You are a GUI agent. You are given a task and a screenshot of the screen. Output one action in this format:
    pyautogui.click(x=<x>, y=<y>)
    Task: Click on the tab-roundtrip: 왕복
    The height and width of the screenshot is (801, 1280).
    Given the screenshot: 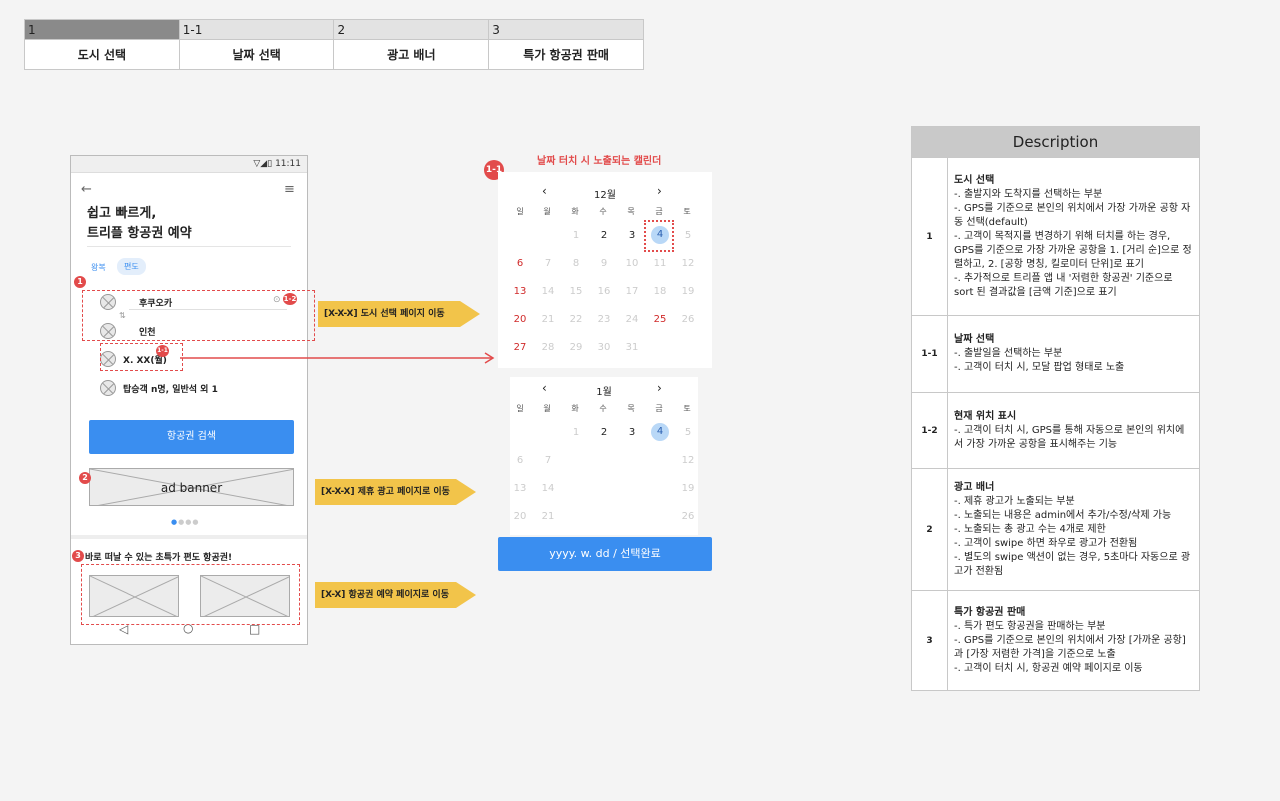 What is the action you would take?
    pyautogui.click(x=98, y=267)
    